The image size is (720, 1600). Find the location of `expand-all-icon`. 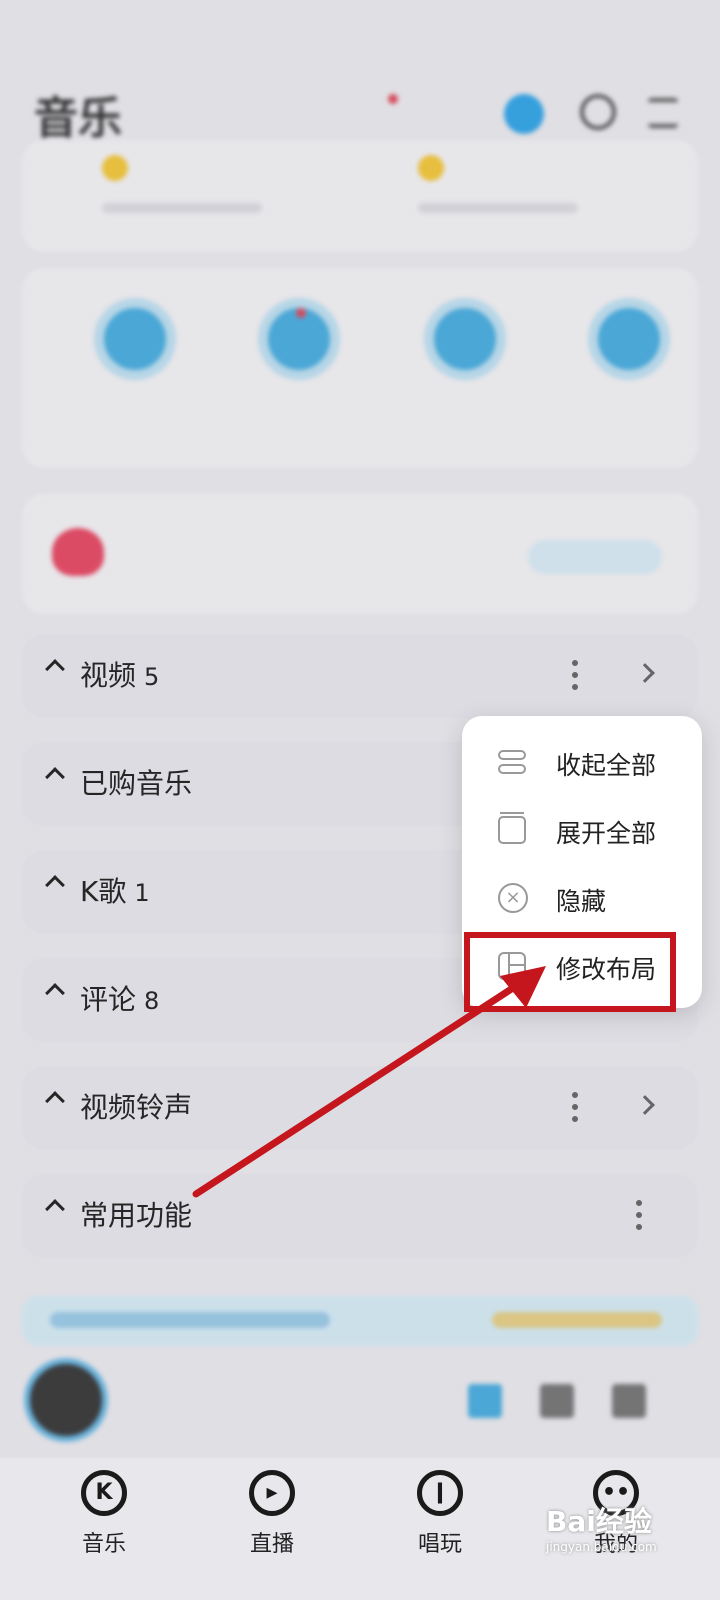

expand-all-icon is located at coordinates (512, 830).